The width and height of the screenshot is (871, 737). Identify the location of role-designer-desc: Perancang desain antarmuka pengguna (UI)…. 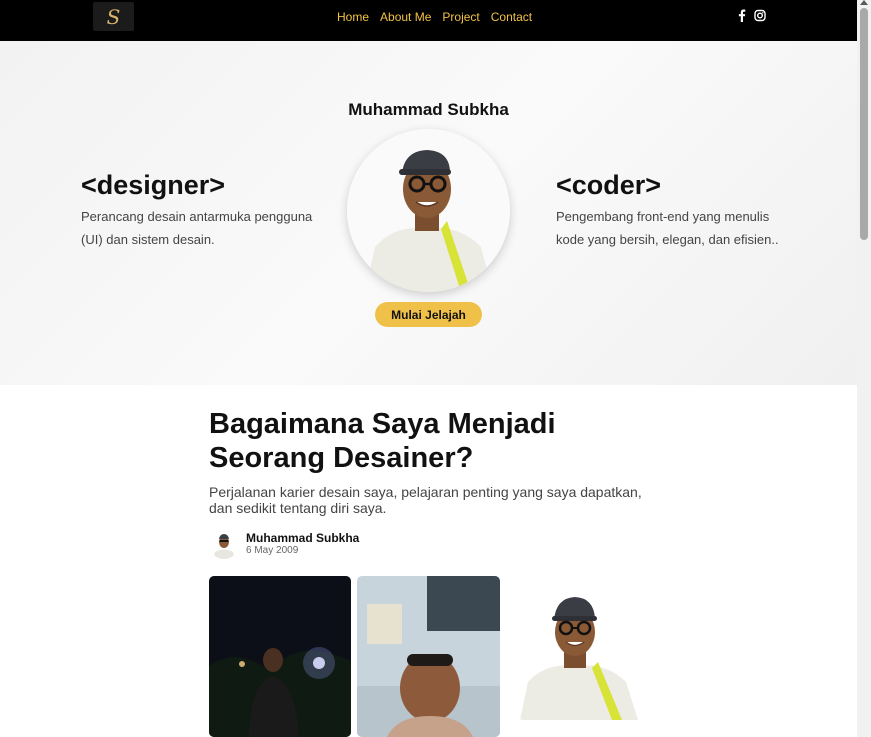
(197, 228).